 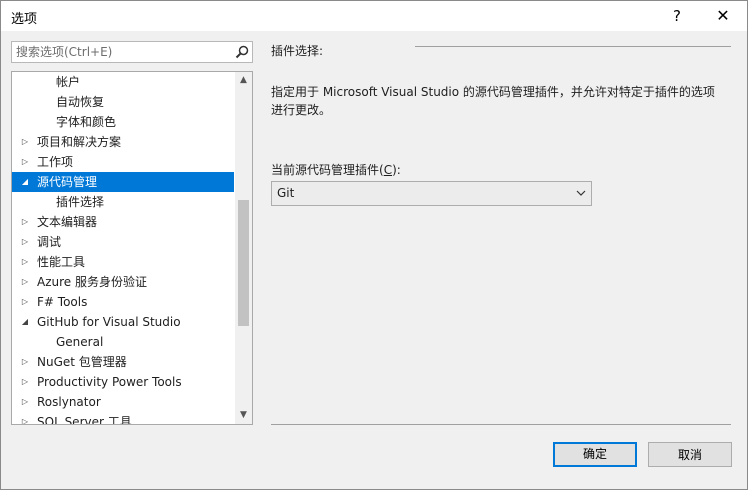 What do you see at coordinates (80, 202) in the screenshot?
I see `tree-item-label: 插件选择` at bounding box center [80, 202].